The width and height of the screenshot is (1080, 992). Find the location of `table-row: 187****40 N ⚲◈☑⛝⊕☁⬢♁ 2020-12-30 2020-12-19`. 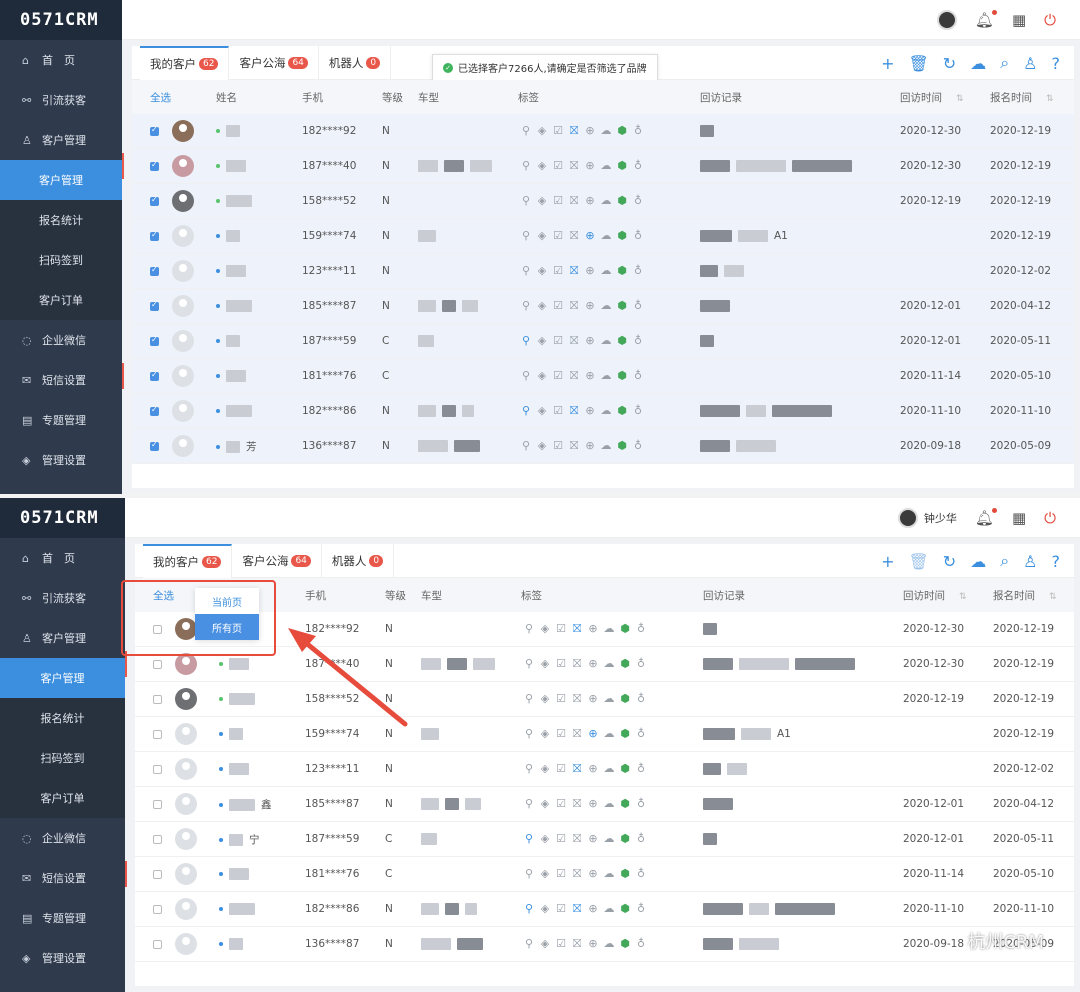

table-row: 187****40 N ⚲◈☑⛝⊕☁⬢♁ 2020-12-30 2020-12-19 is located at coordinates (598, 166).